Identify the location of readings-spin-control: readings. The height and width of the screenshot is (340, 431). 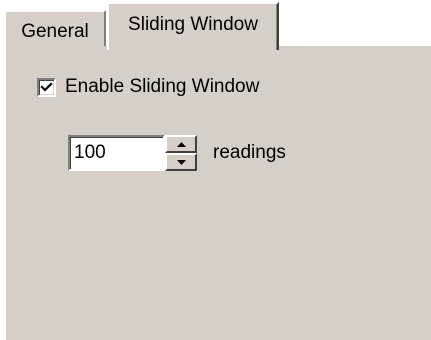
(177, 153).